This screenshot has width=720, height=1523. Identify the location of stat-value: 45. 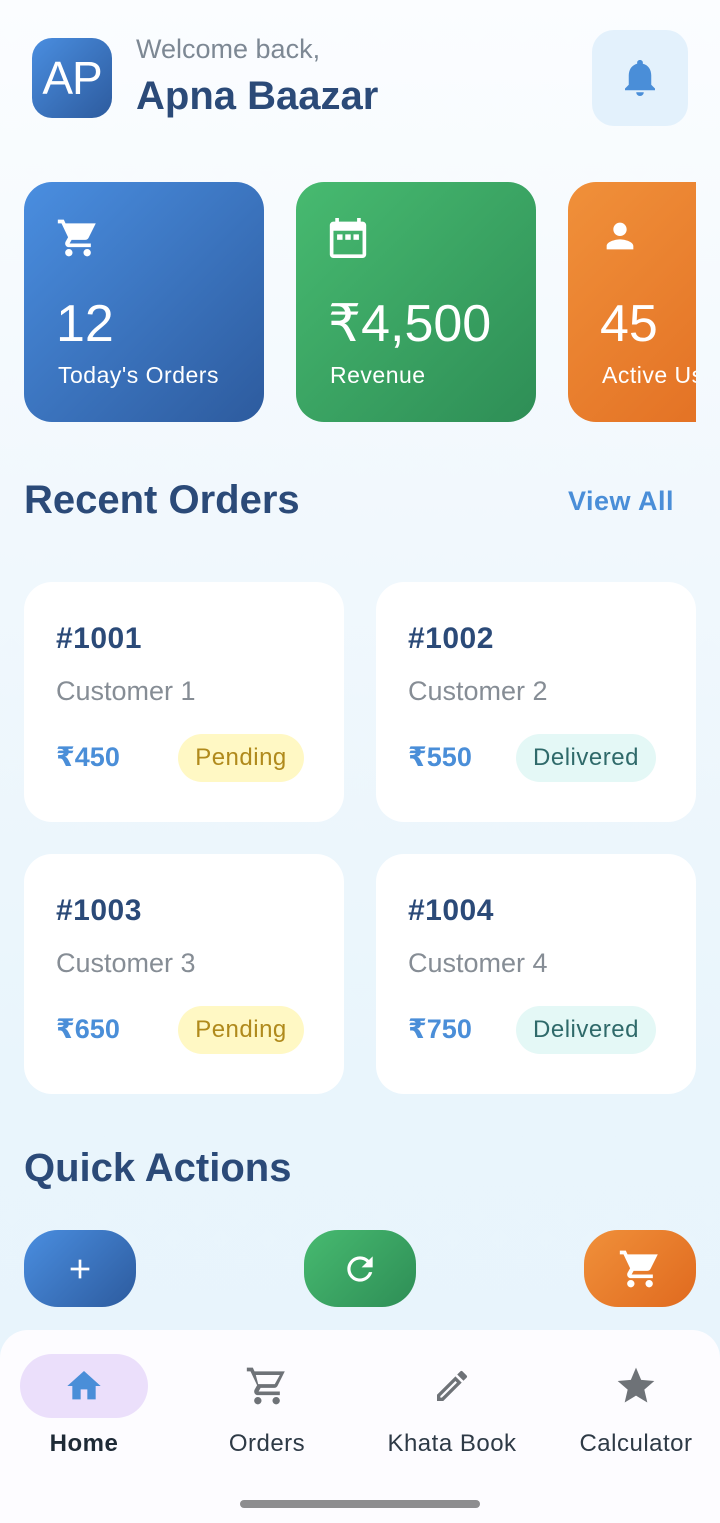
(629, 324).